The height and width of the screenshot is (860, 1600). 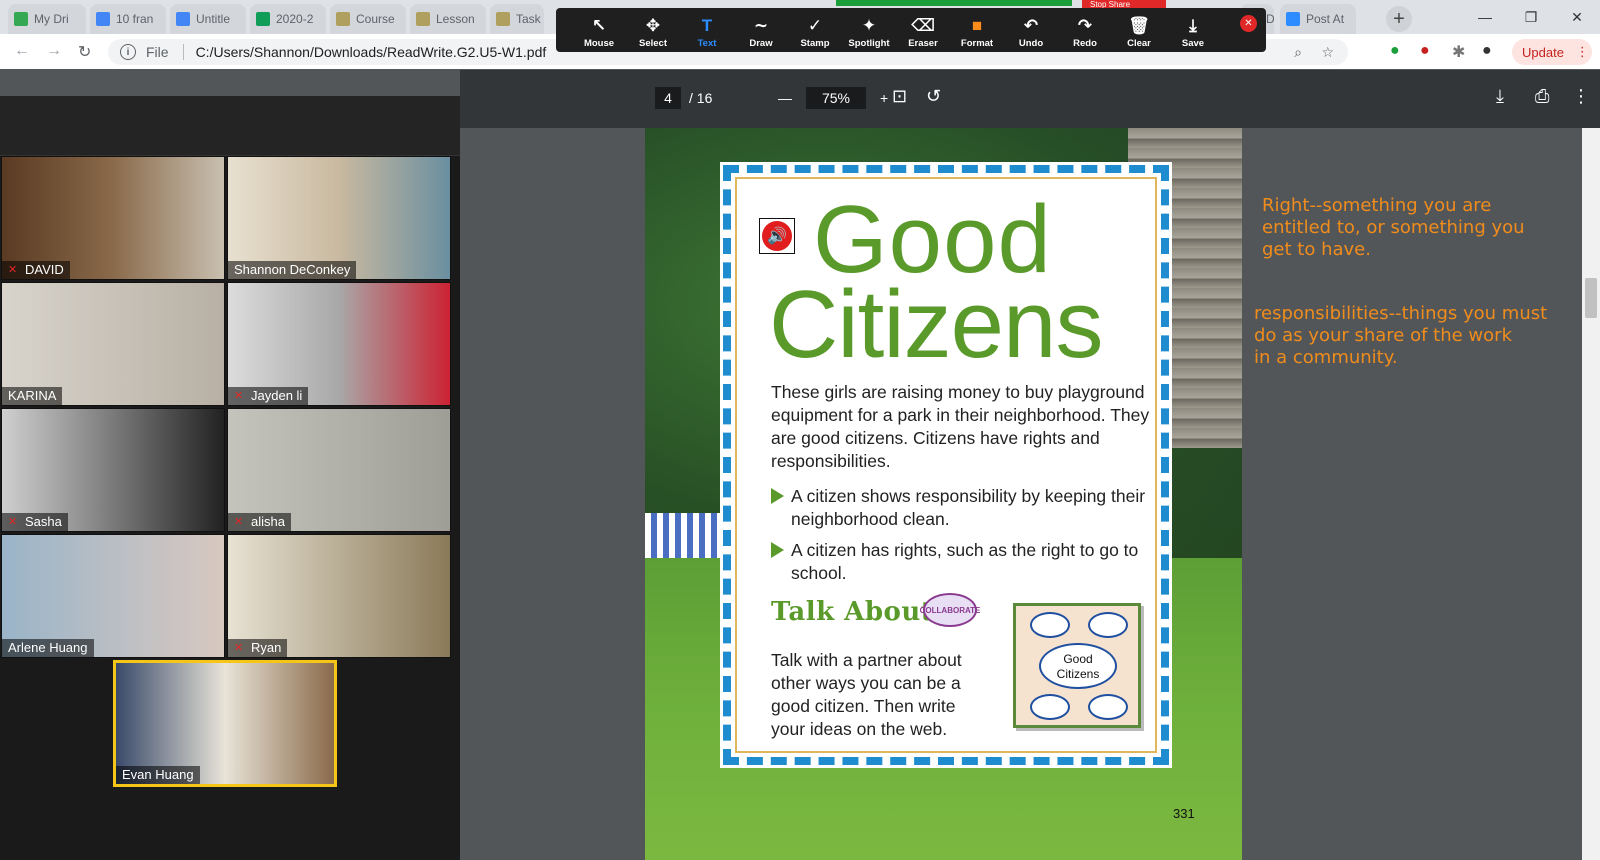 I want to click on tool-label: Clear, so click(x=1139, y=43).